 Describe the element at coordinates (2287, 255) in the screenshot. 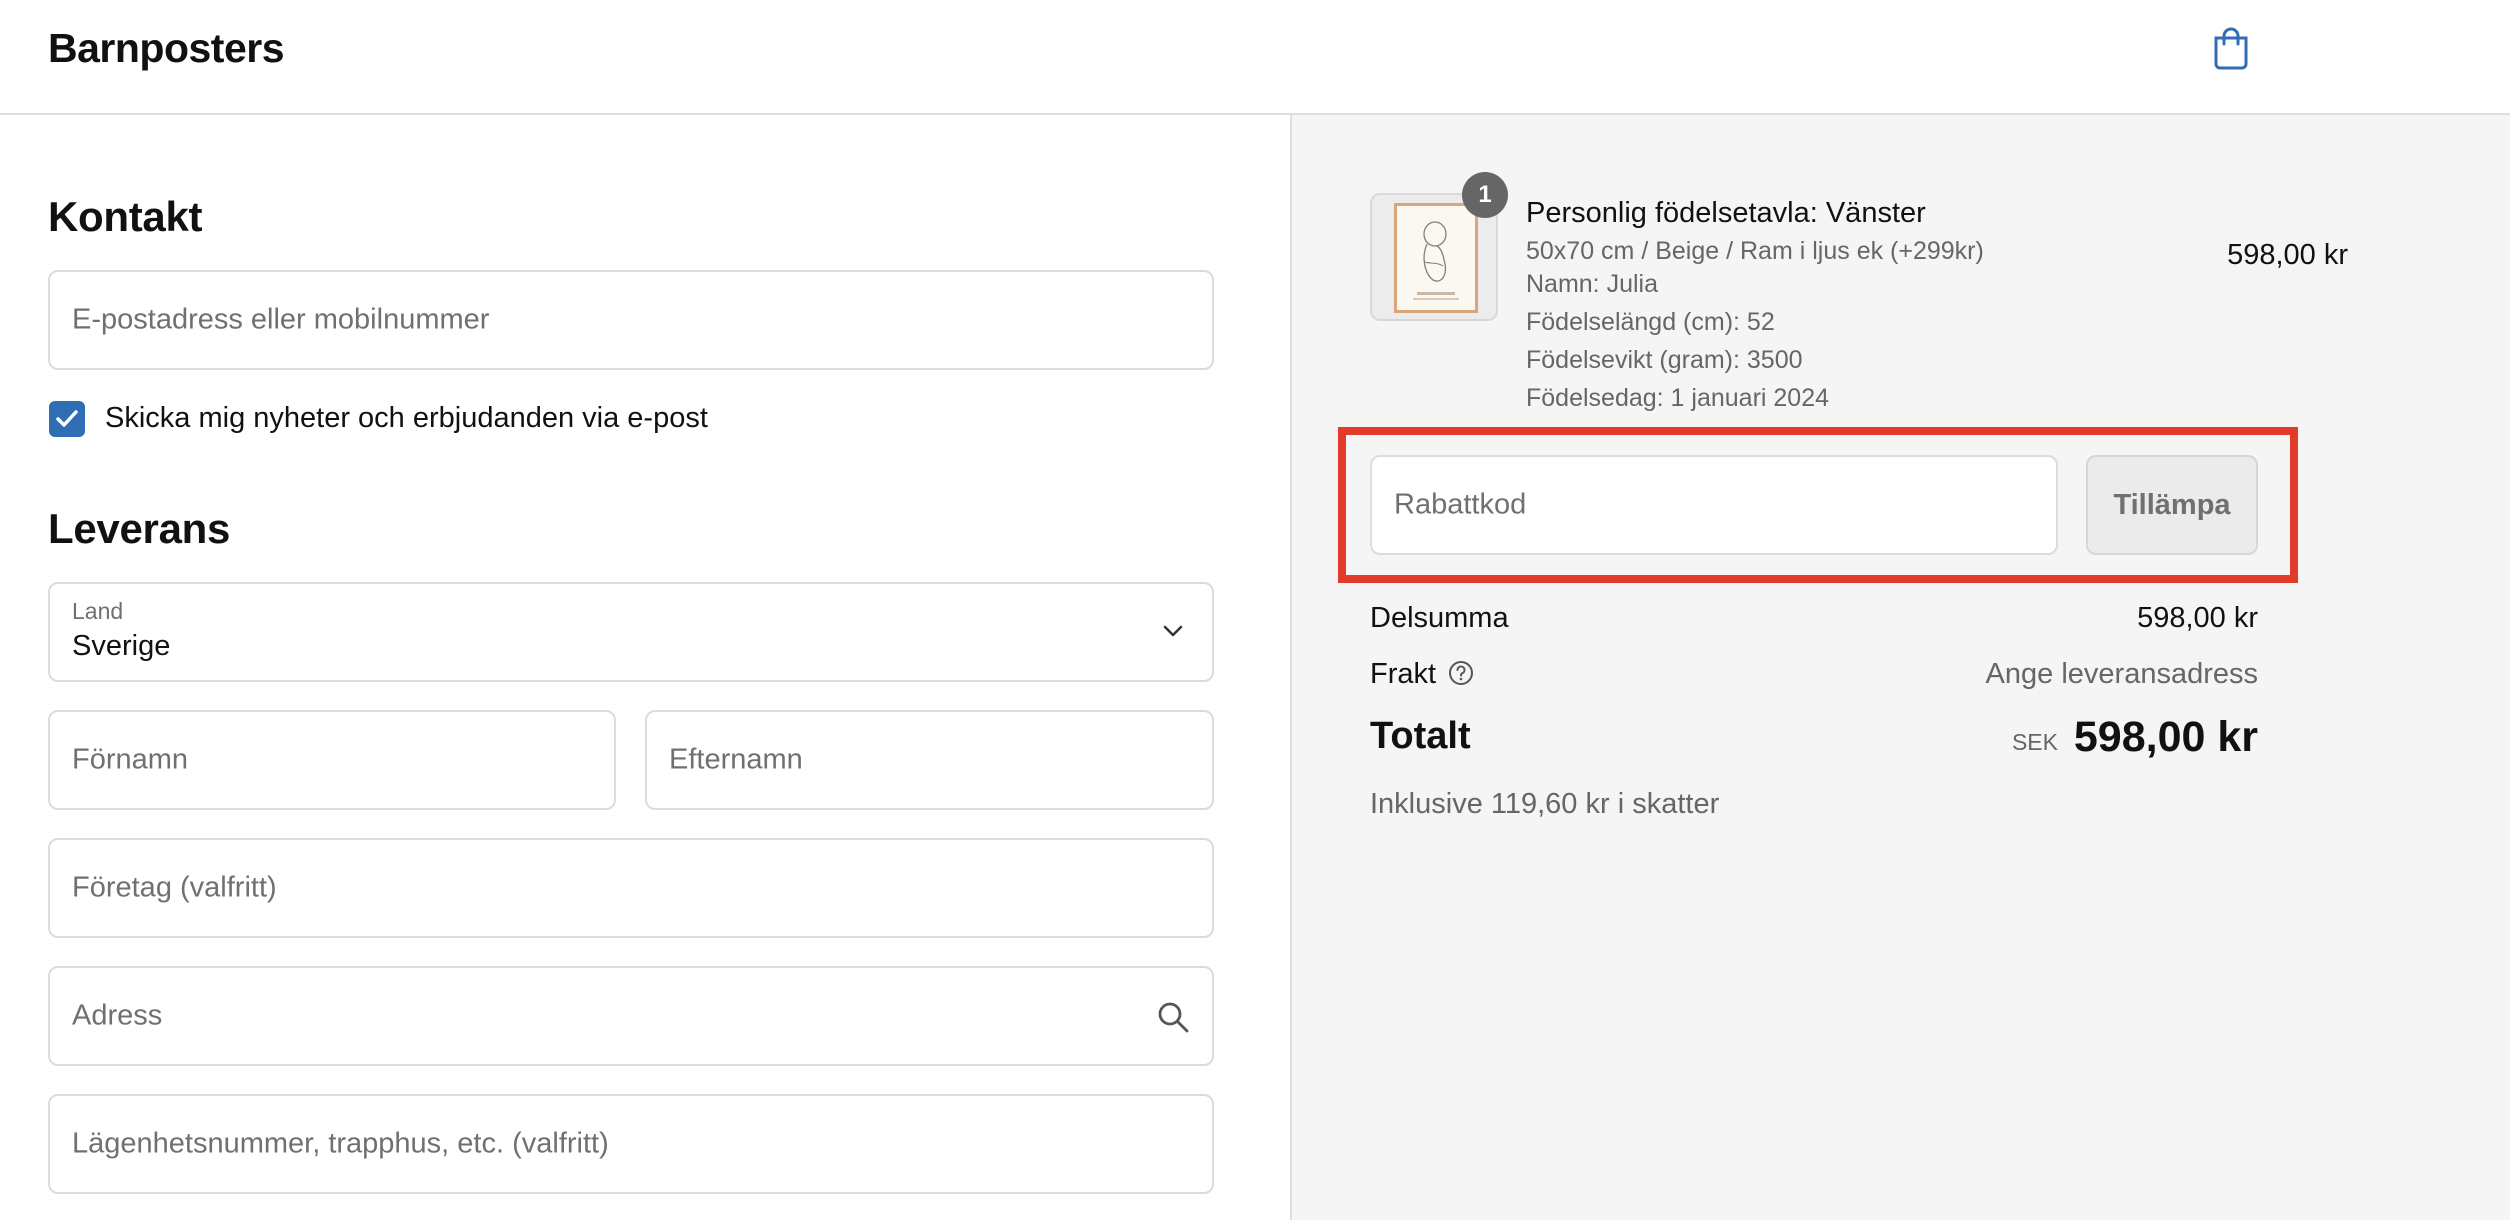

I see `product-price: 598,00 kr` at that location.